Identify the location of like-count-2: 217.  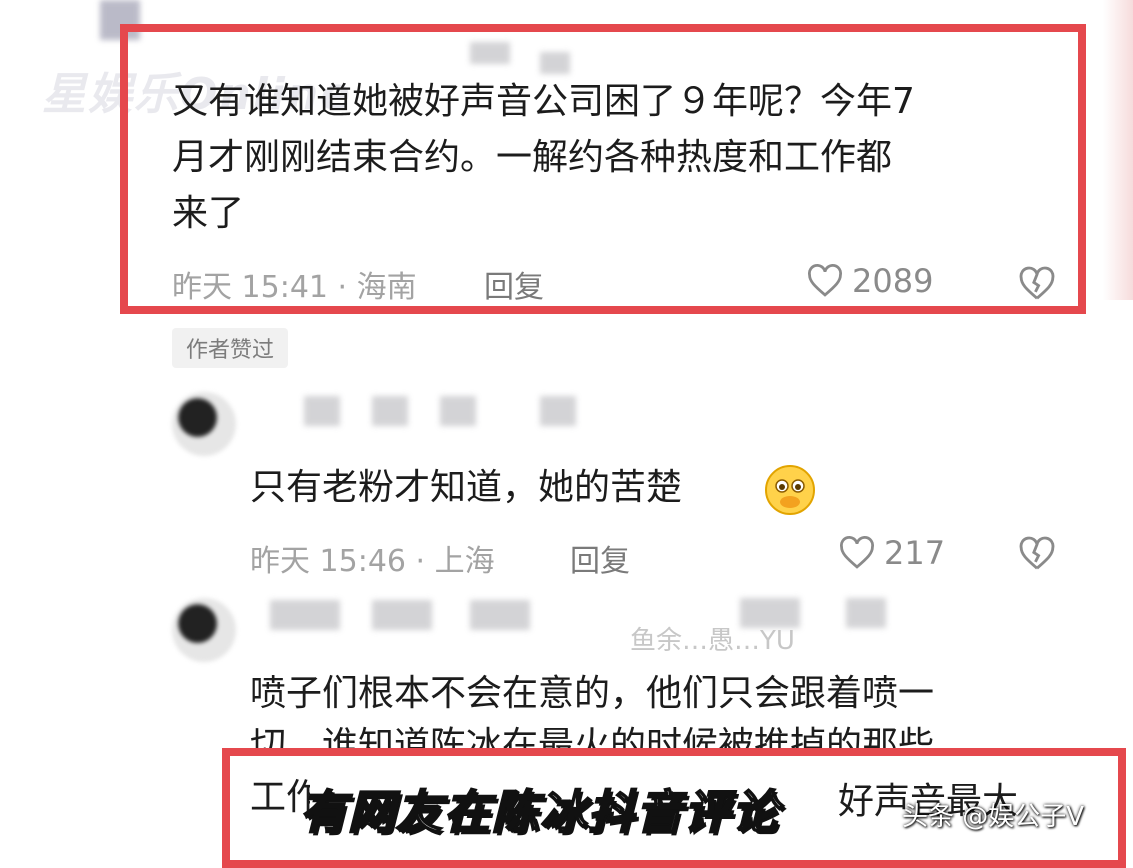
(915, 553).